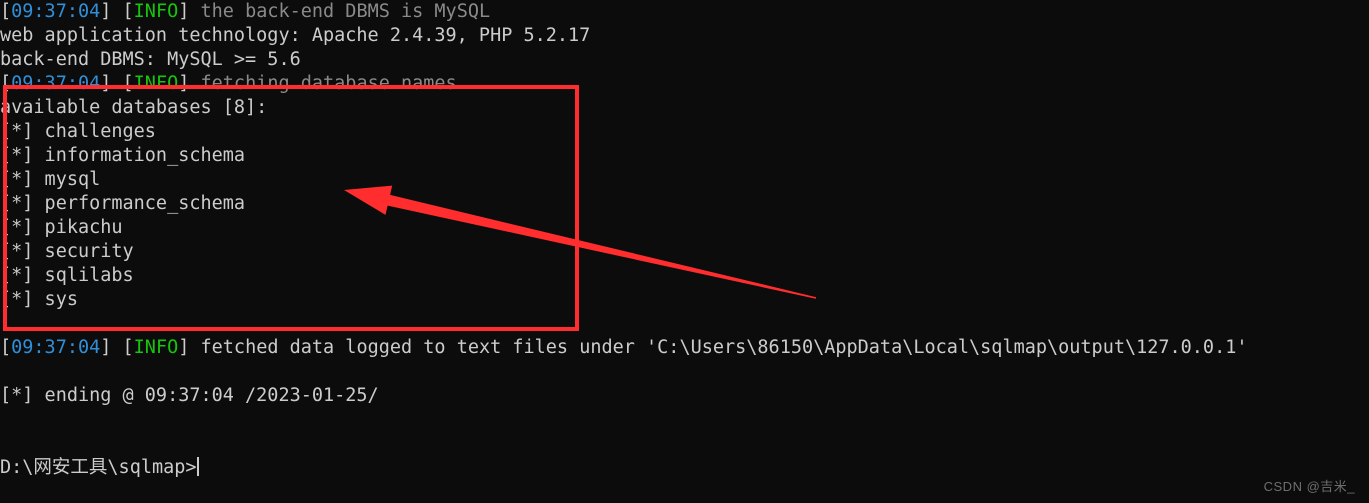  Describe the element at coordinates (189, 395) in the screenshot. I see `terminal-line: [*] ending @ 09:37:04 /2023-01-25/` at that location.